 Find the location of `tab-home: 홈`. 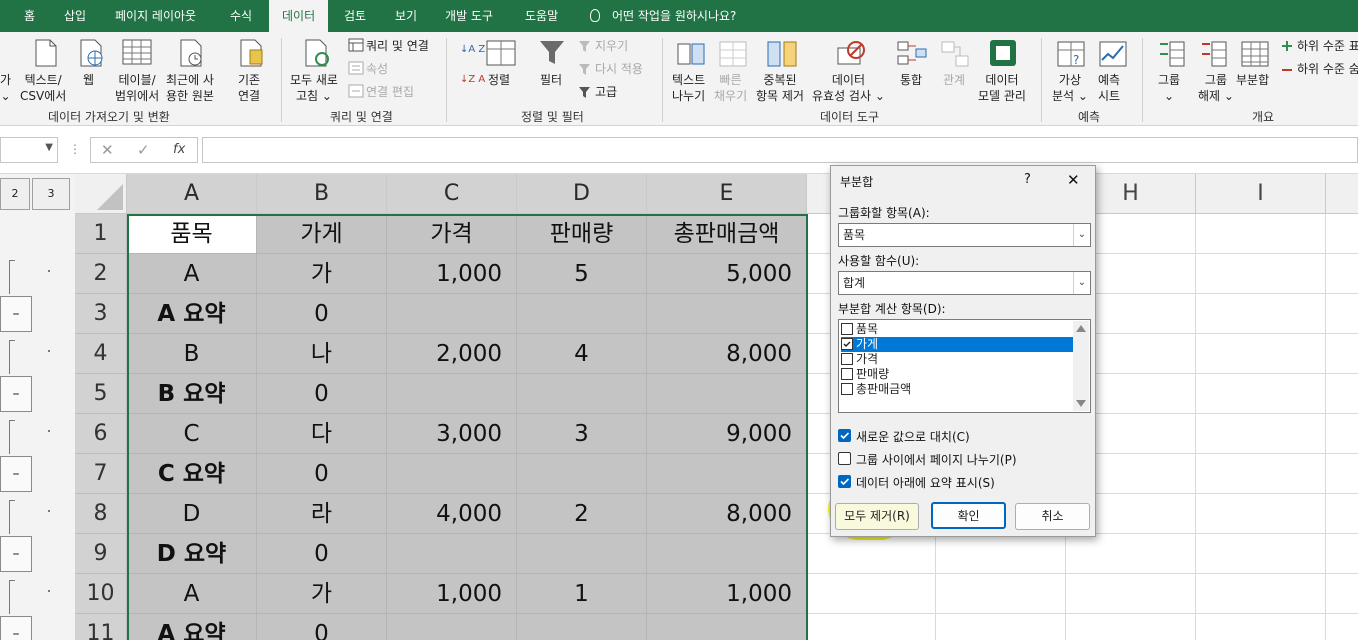

tab-home: 홈 is located at coordinates (29, 16).